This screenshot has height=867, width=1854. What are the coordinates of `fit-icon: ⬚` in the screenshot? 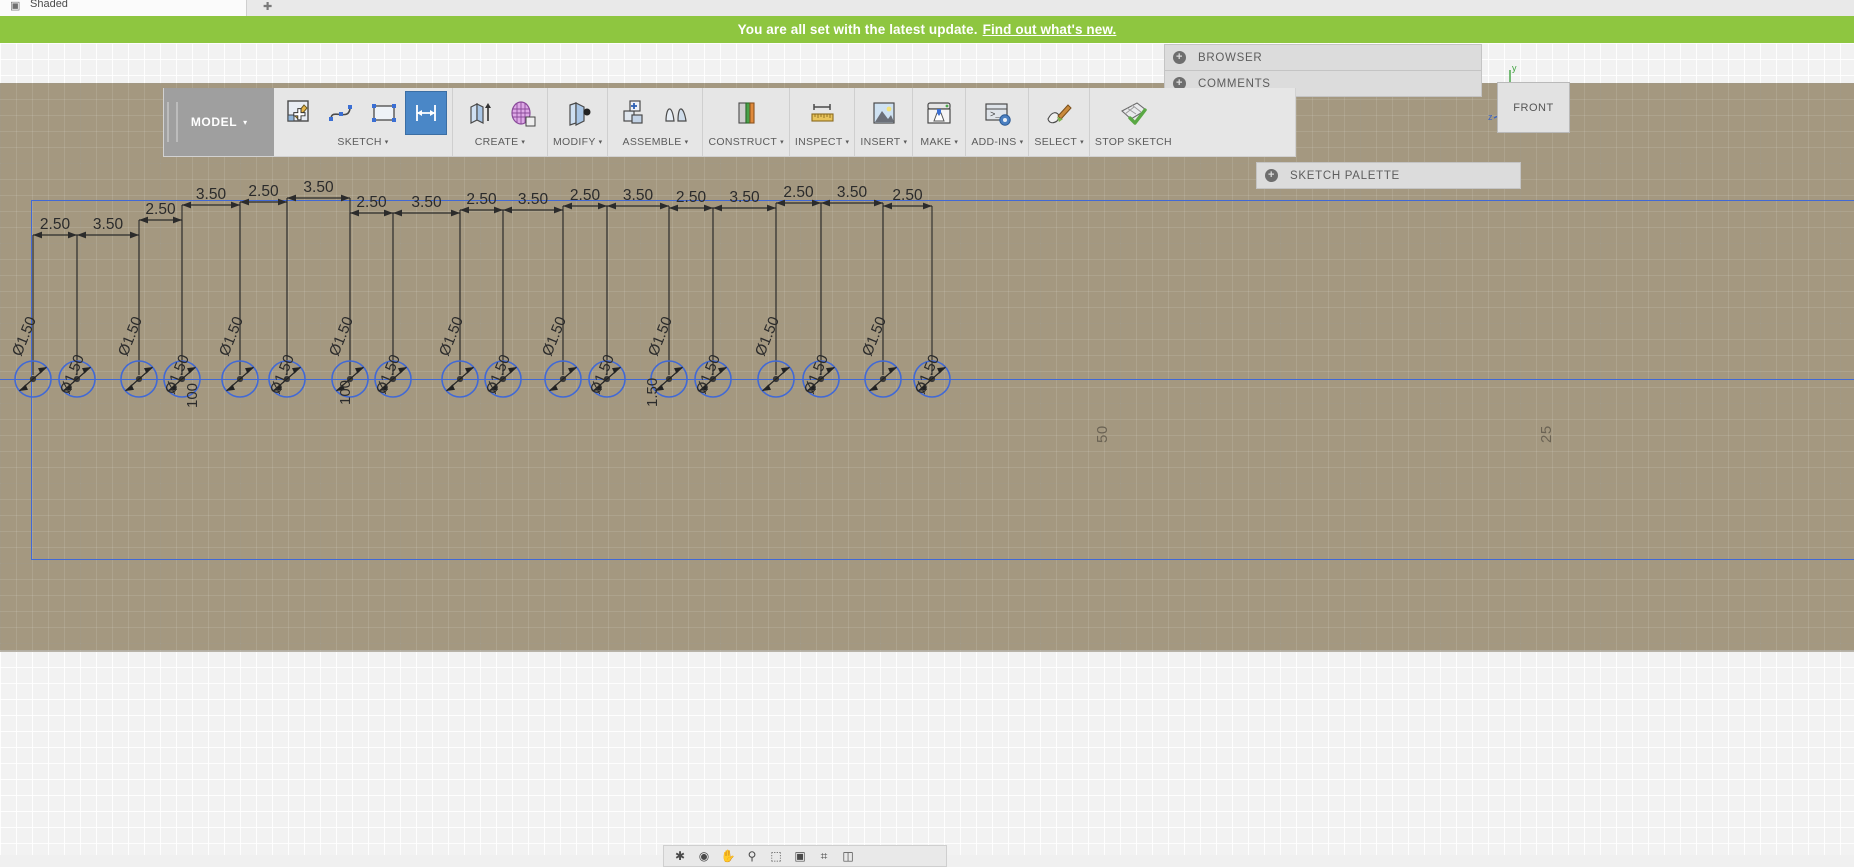 It's located at (776, 856).